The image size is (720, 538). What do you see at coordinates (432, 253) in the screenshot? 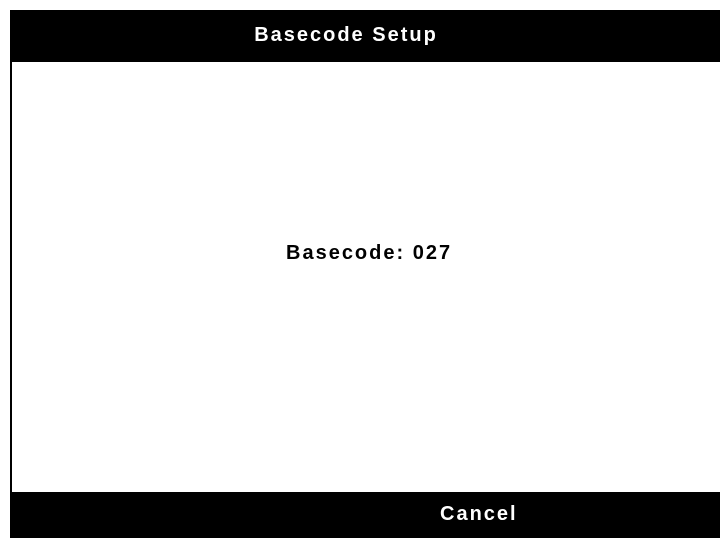
I see `basecode-value: 027` at bounding box center [432, 253].